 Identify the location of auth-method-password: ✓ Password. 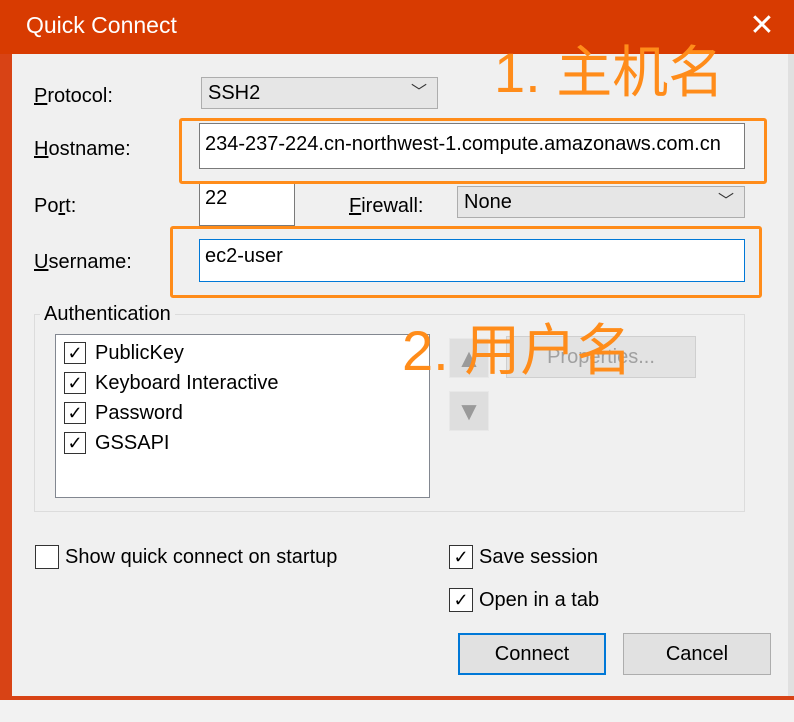
(123, 413).